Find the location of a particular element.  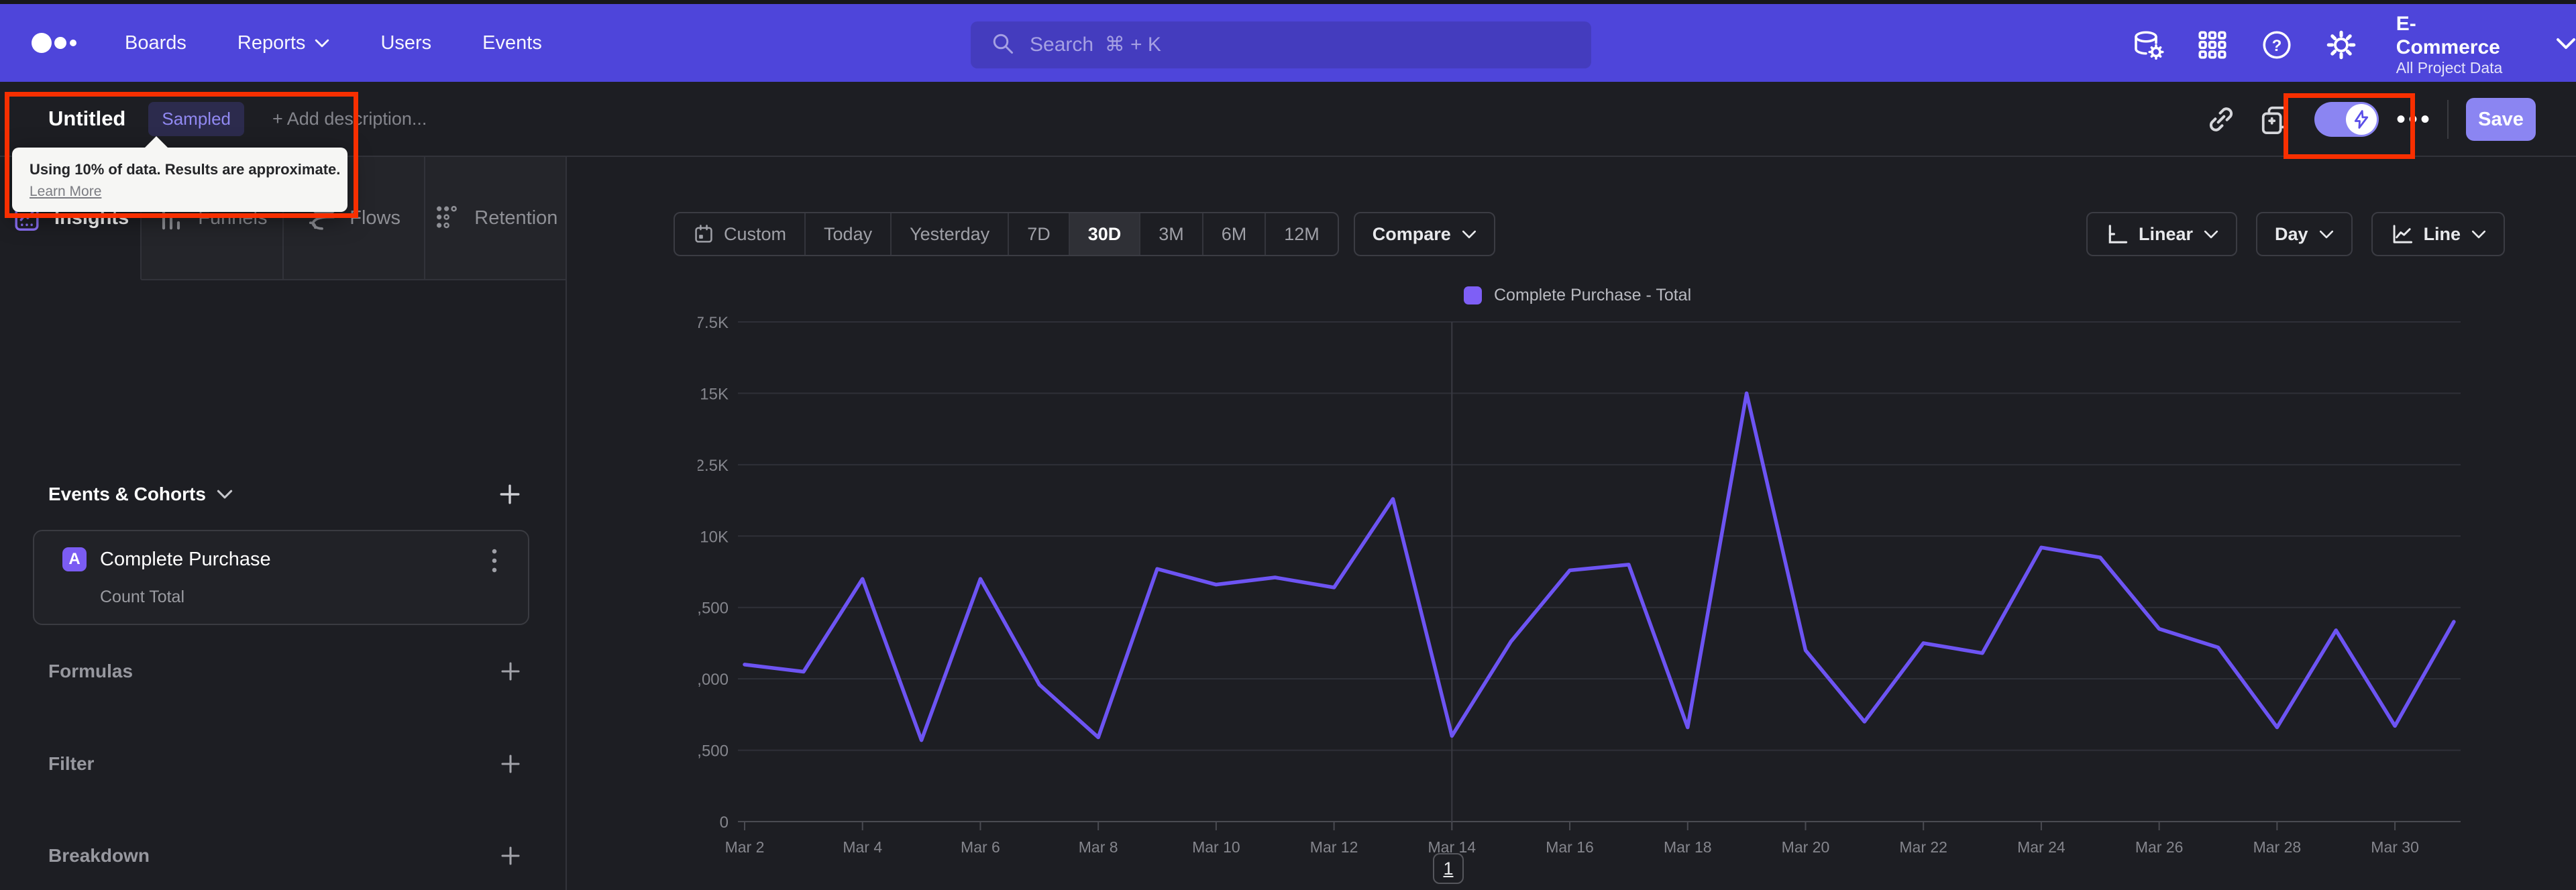

nav-item-users: Users is located at coordinates (405, 43).